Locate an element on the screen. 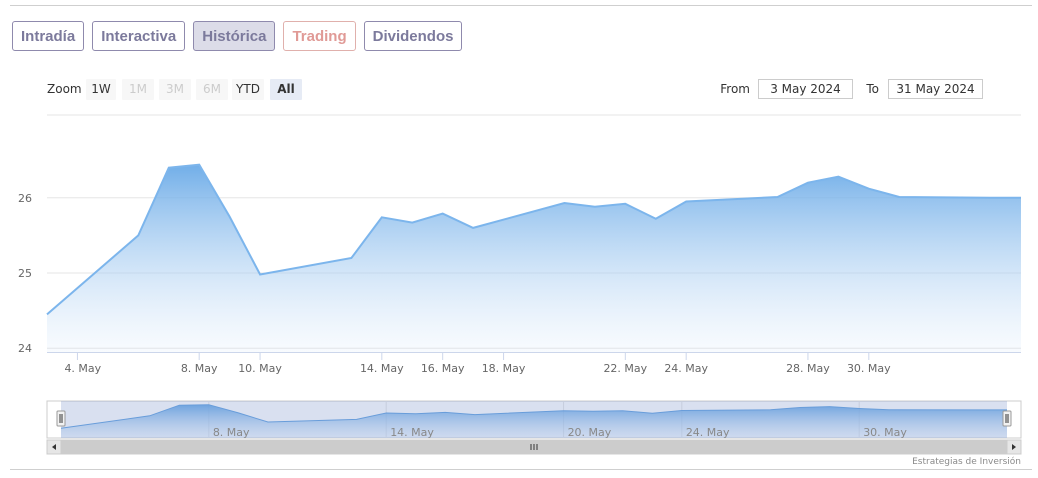 The height and width of the screenshot is (478, 1038). scrollbar-right-button is located at coordinates (1014, 447).